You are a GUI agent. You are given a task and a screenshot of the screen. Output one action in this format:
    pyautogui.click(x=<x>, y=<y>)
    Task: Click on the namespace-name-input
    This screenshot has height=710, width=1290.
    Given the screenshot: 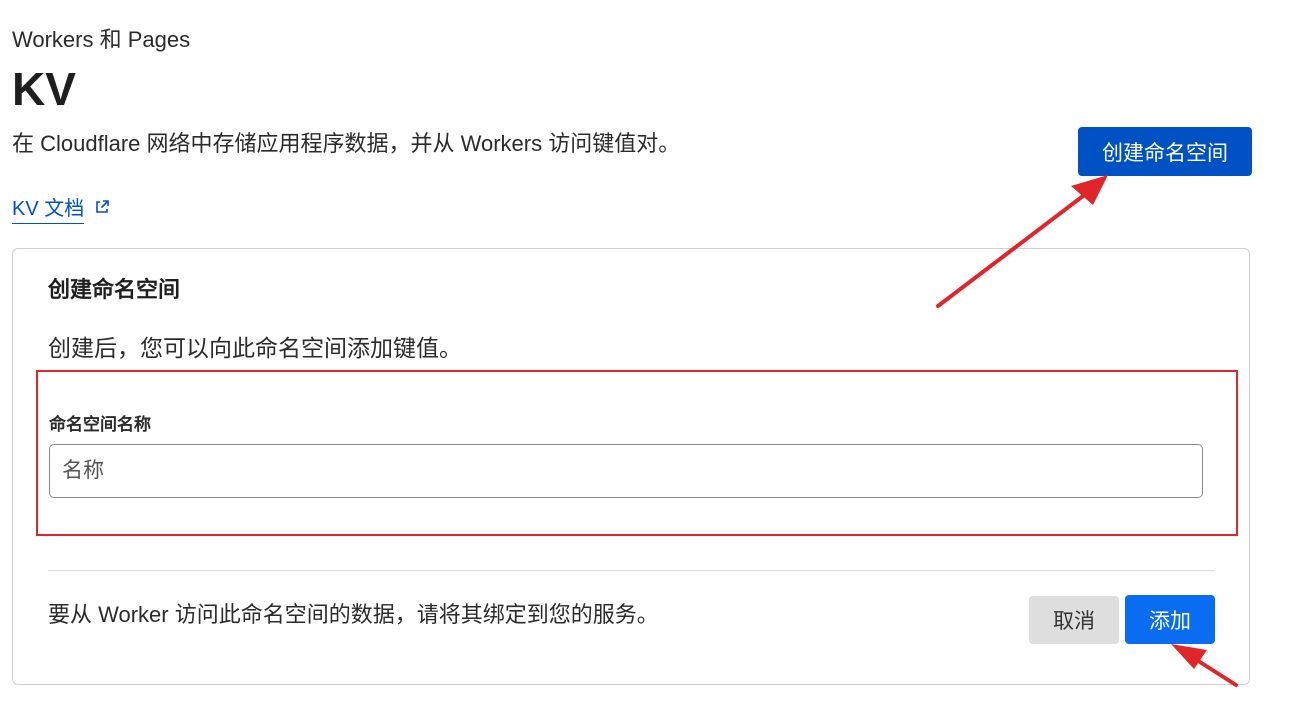 What is the action you would take?
    pyautogui.click(x=626, y=471)
    